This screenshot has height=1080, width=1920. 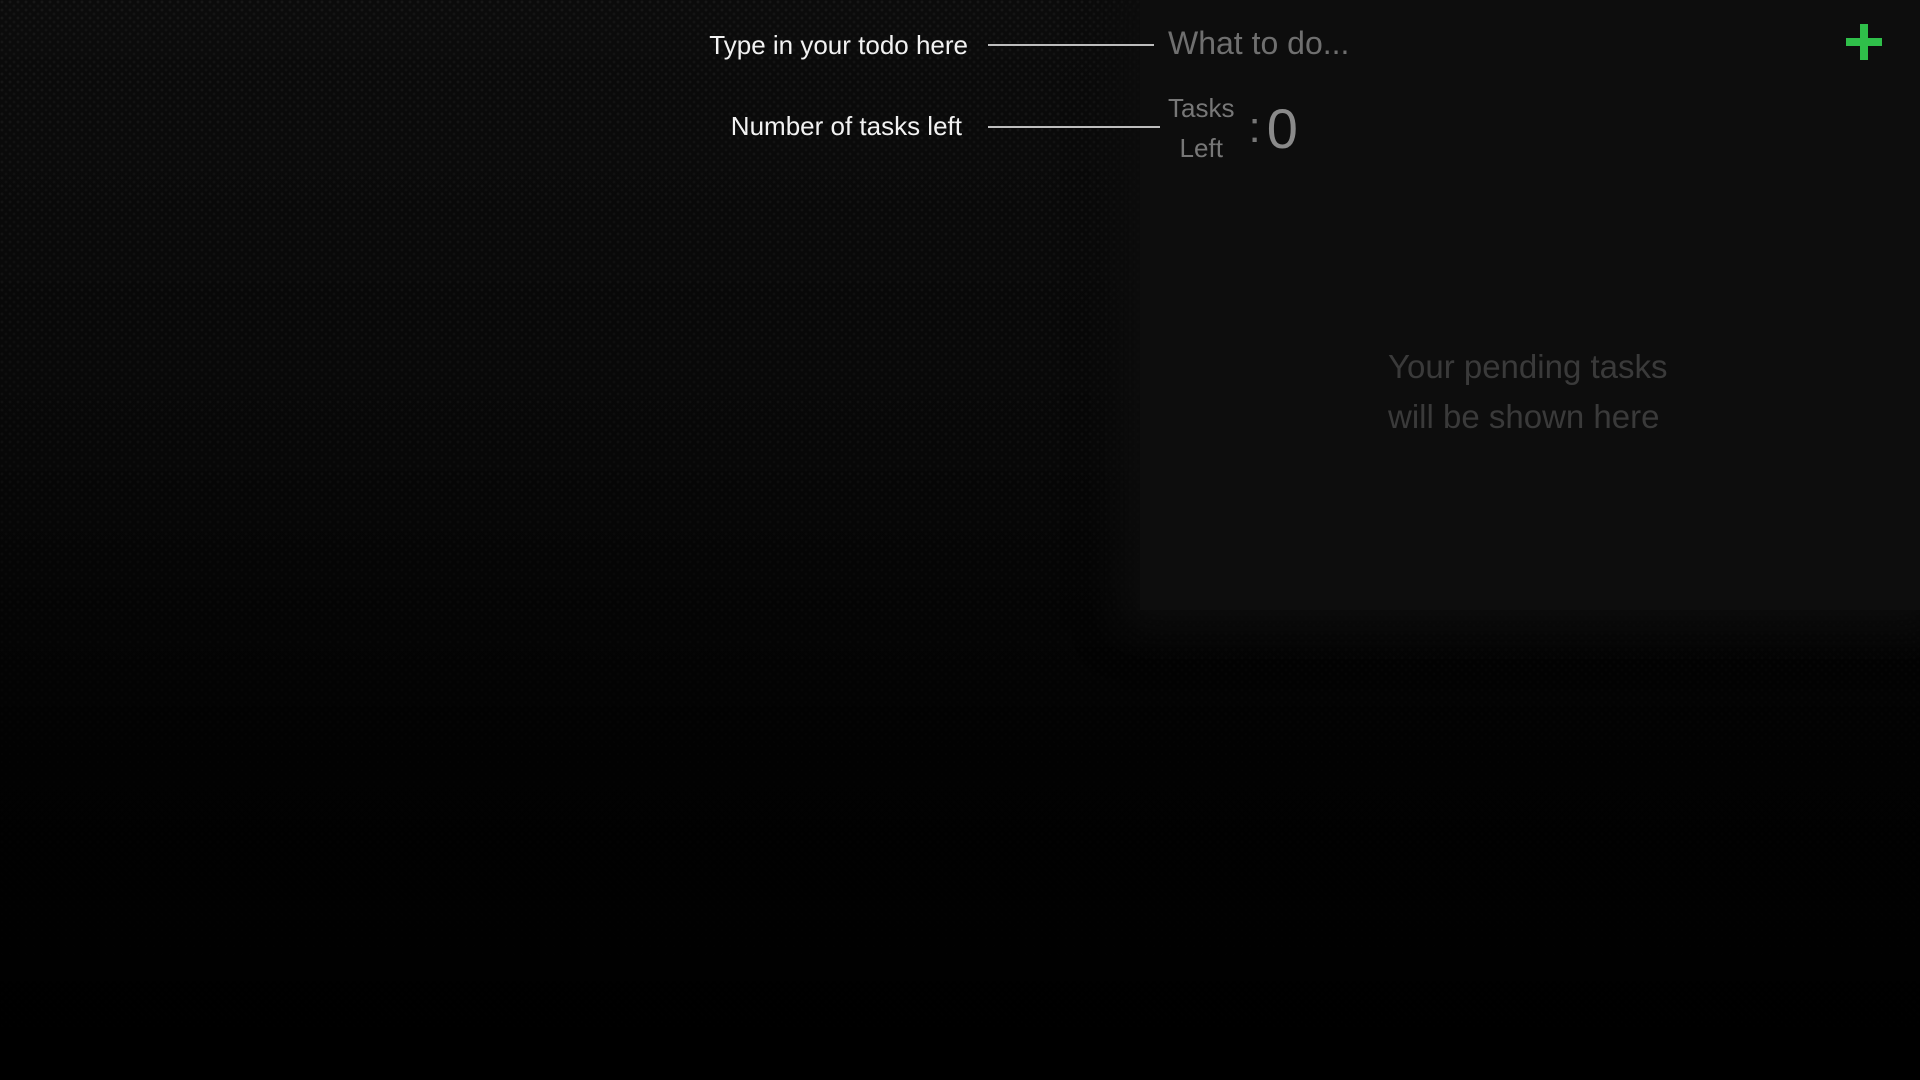 What do you see at coordinates (1071, 45) in the screenshot?
I see `annotation-input-line` at bounding box center [1071, 45].